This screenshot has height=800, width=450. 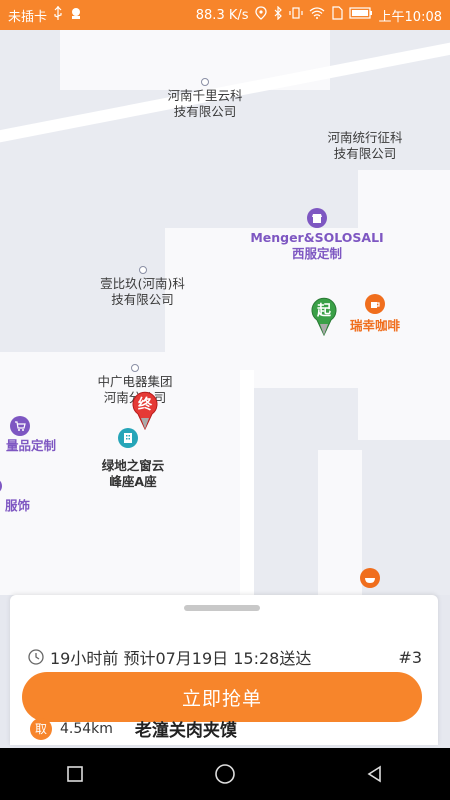 What do you see at coordinates (75, 774) in the screenshot?
I see `recents-button` at bounding box center [75, 774].